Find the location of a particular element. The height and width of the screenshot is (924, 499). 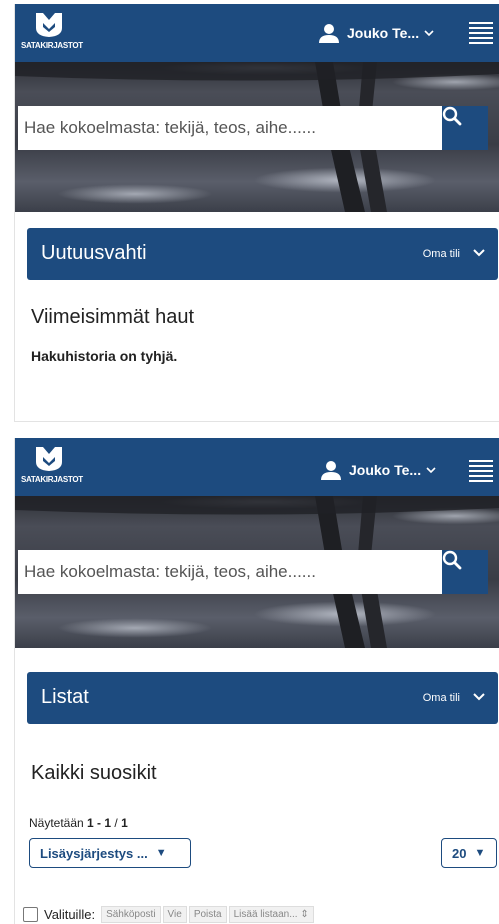

per-page-select: 20 ▼ is located at coordinates (469, 853).